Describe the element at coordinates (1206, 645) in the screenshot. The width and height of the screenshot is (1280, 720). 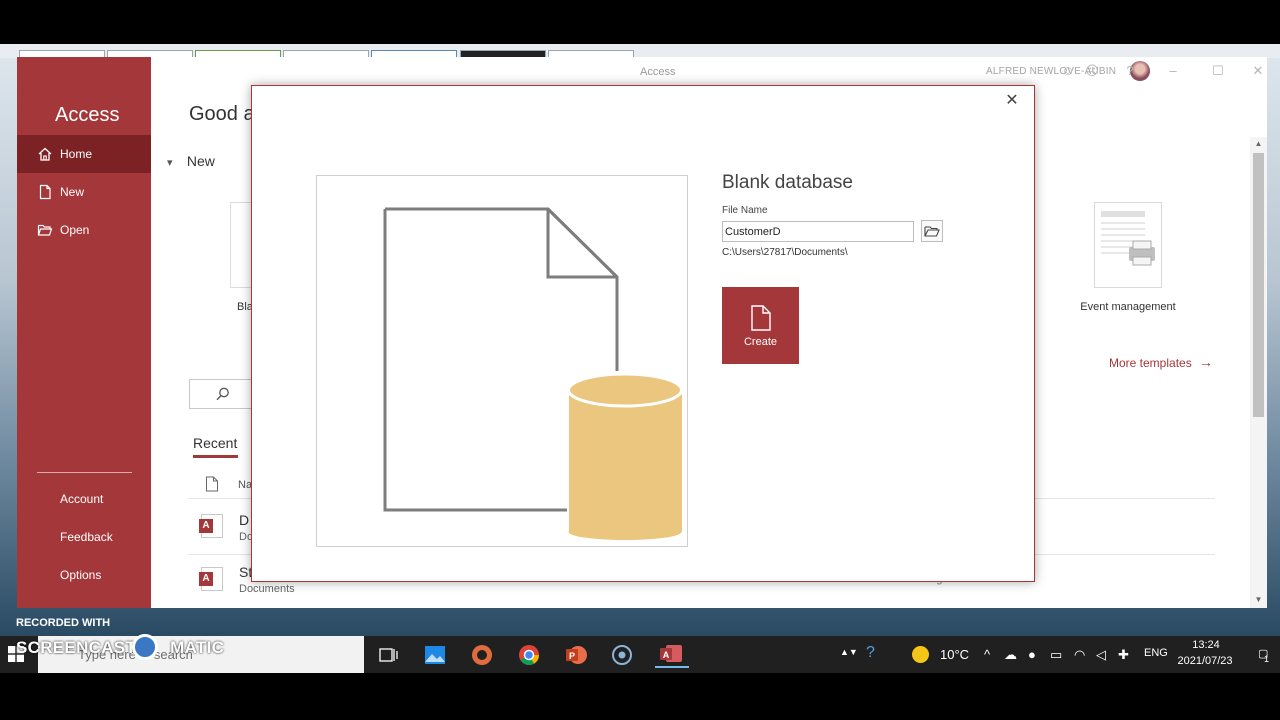
I see `clock-time: 13:24` at that location.